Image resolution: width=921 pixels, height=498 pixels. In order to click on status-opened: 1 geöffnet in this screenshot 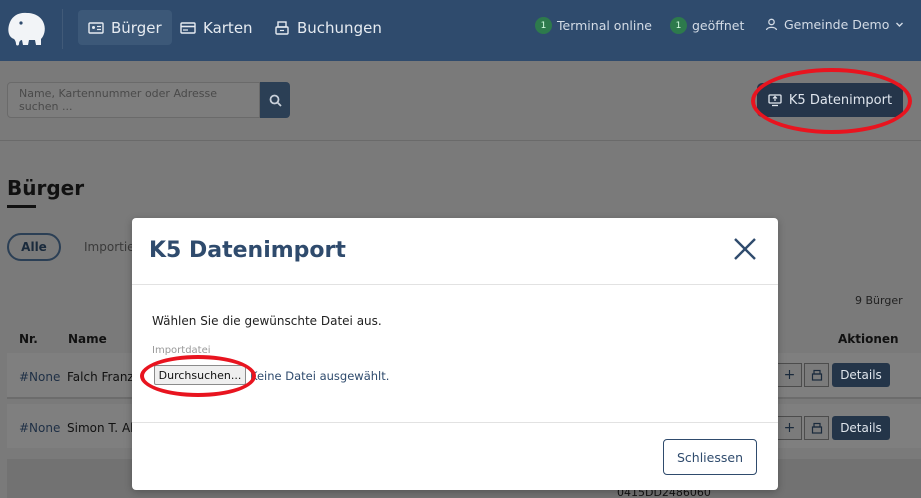, I will do `click(707, 25)`.